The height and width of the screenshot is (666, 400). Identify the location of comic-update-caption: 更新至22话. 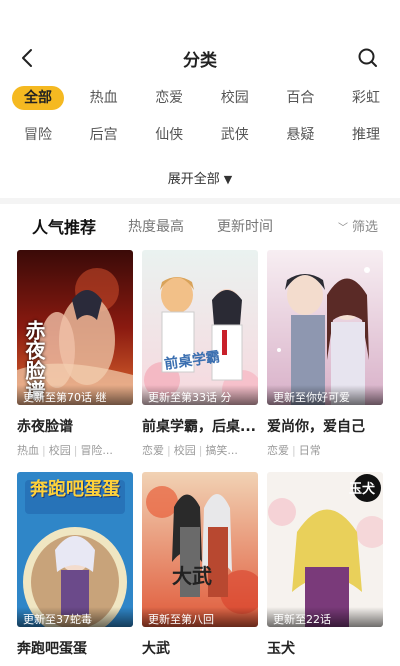
(325, 617).